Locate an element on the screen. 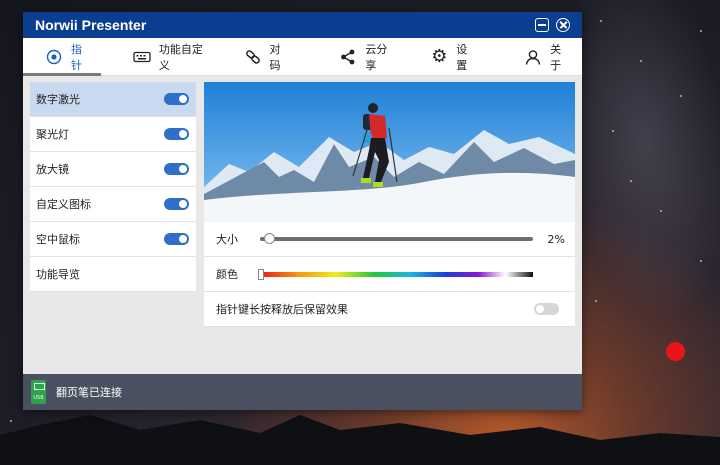 The height and width of the screenshot is (465, 720). custom-icon-toggle is located at coordinates (176, 204).